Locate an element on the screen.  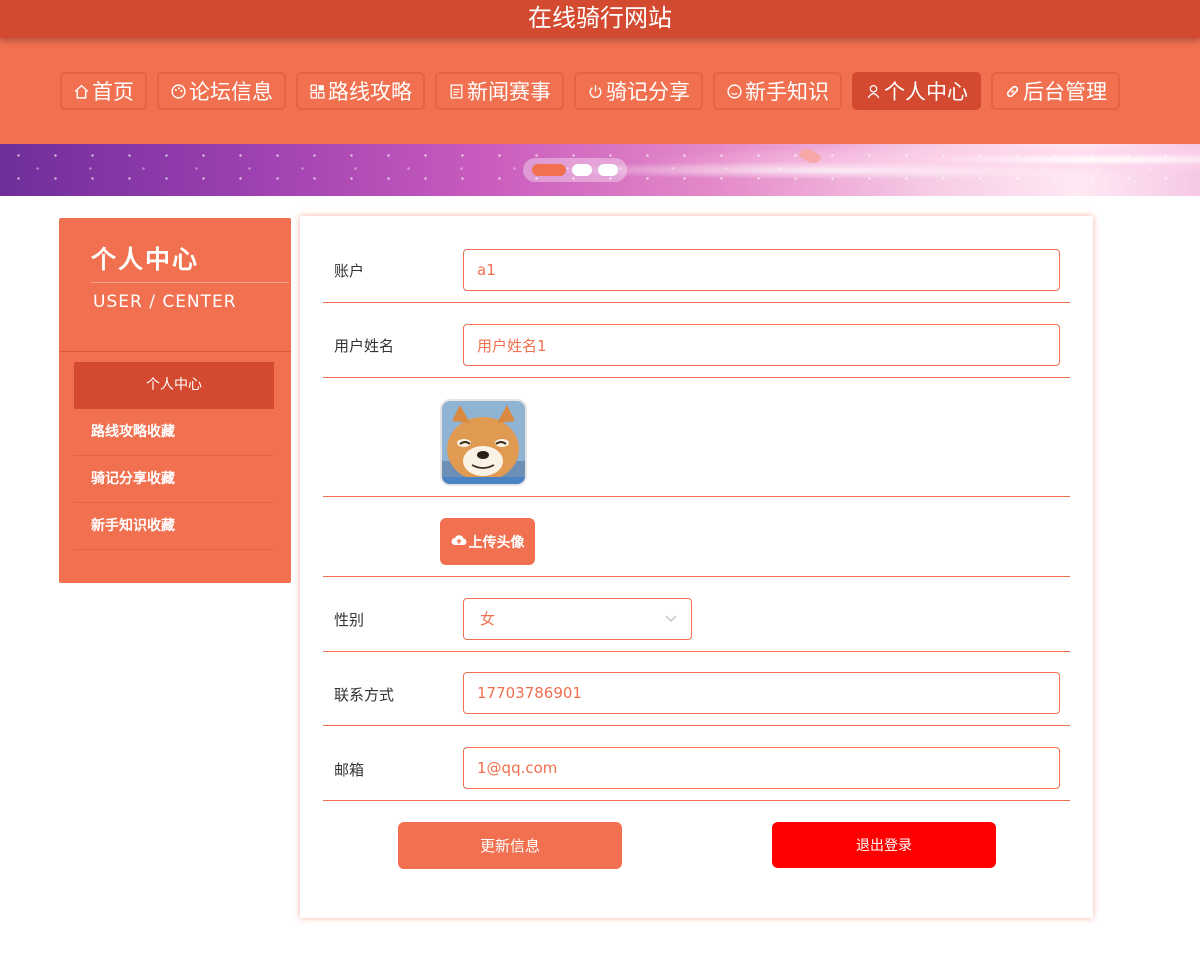
gender-select: 女 is located at coordinates (577, 619).